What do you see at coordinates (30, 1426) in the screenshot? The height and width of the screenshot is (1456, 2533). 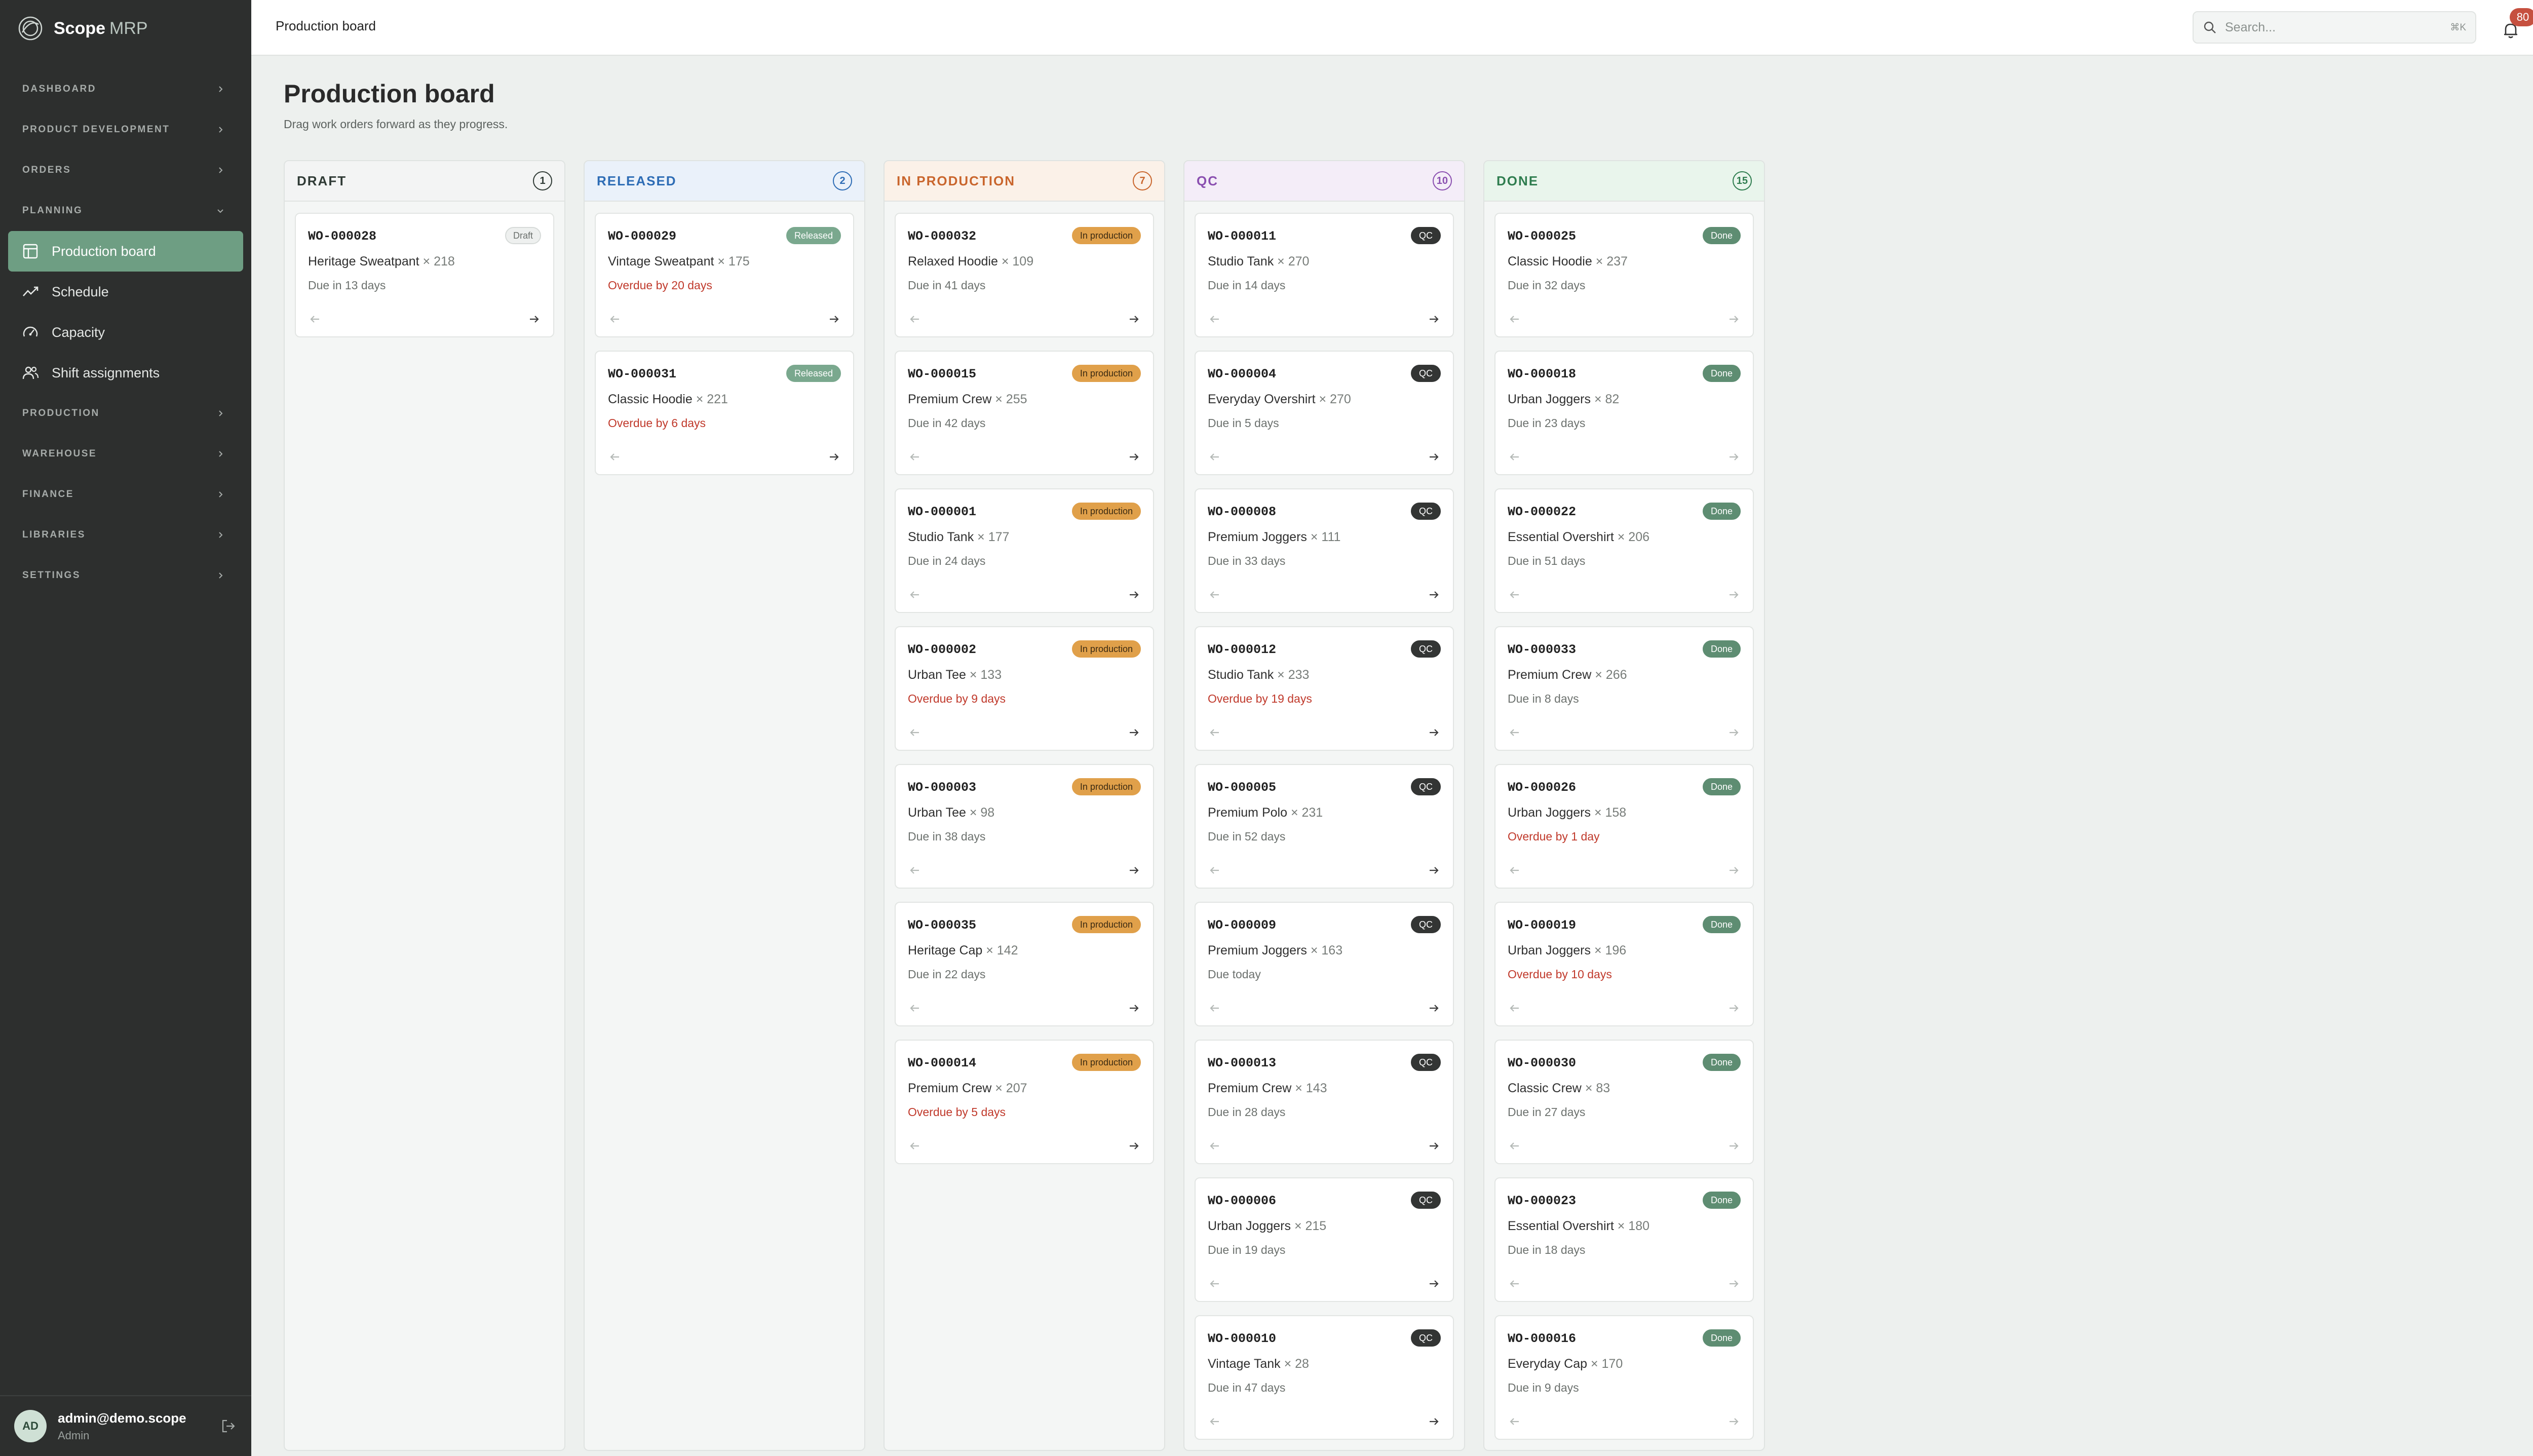 I see `avatar: AD` at bounding box center [30, 1426].